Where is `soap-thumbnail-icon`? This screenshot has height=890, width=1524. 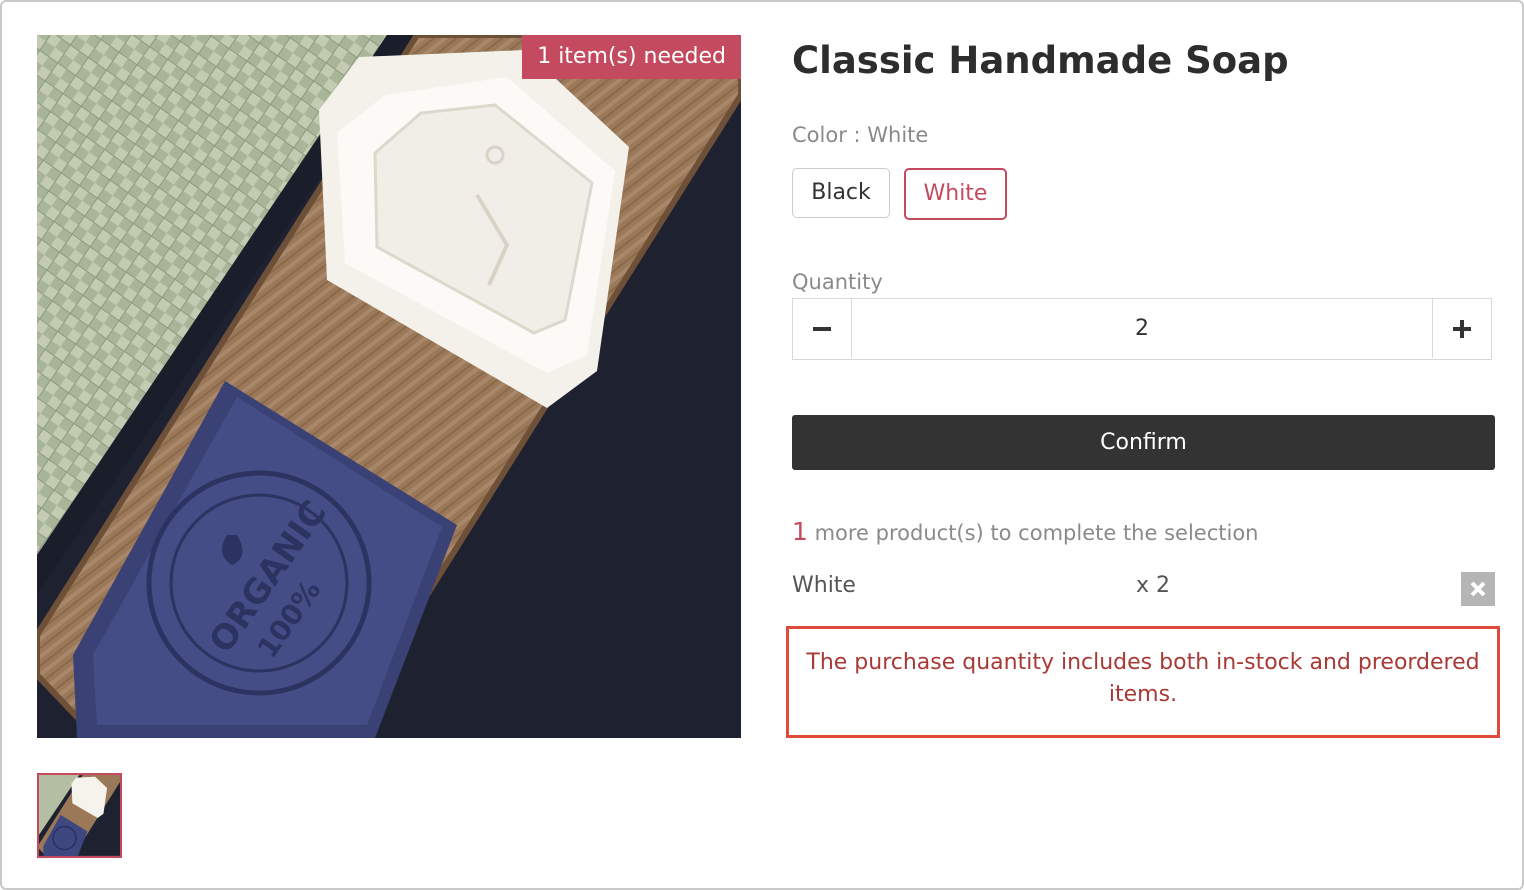
soap-thumbnail-icon is located at coordinates (79, 815).